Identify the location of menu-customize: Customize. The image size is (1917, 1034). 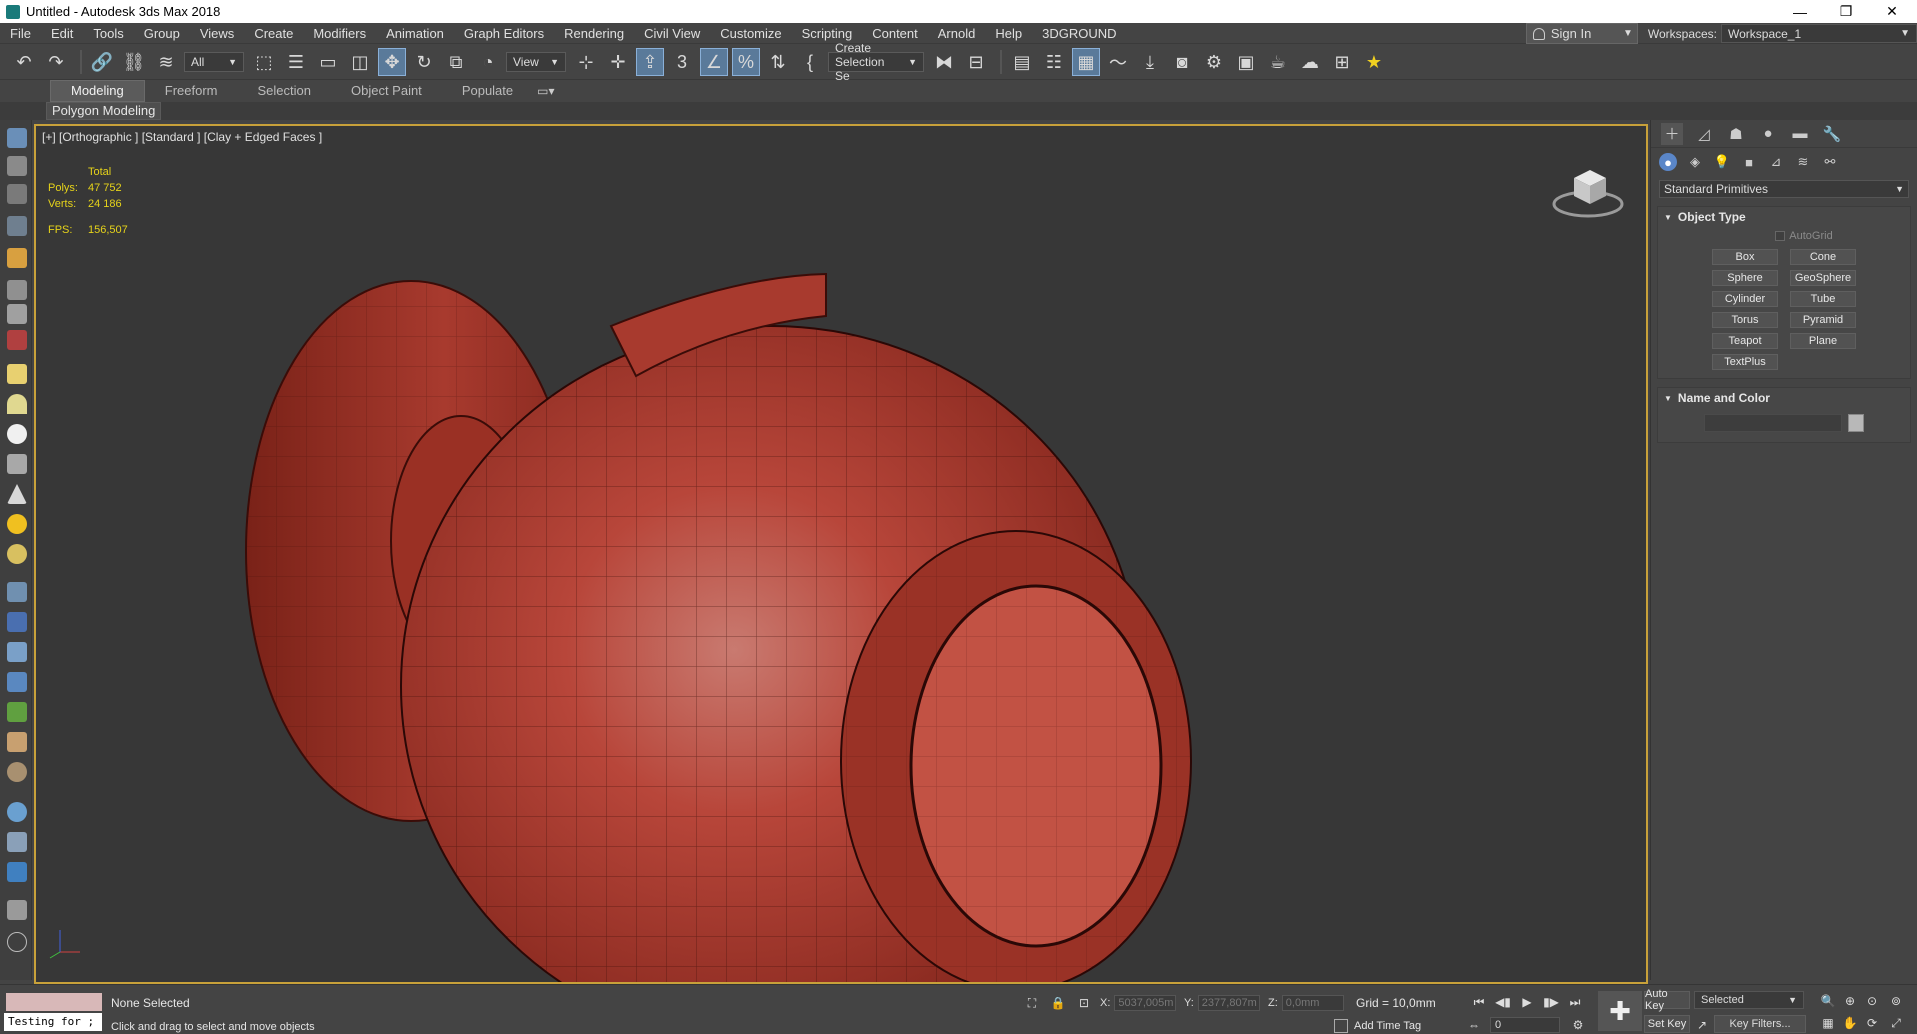
(750, 33).